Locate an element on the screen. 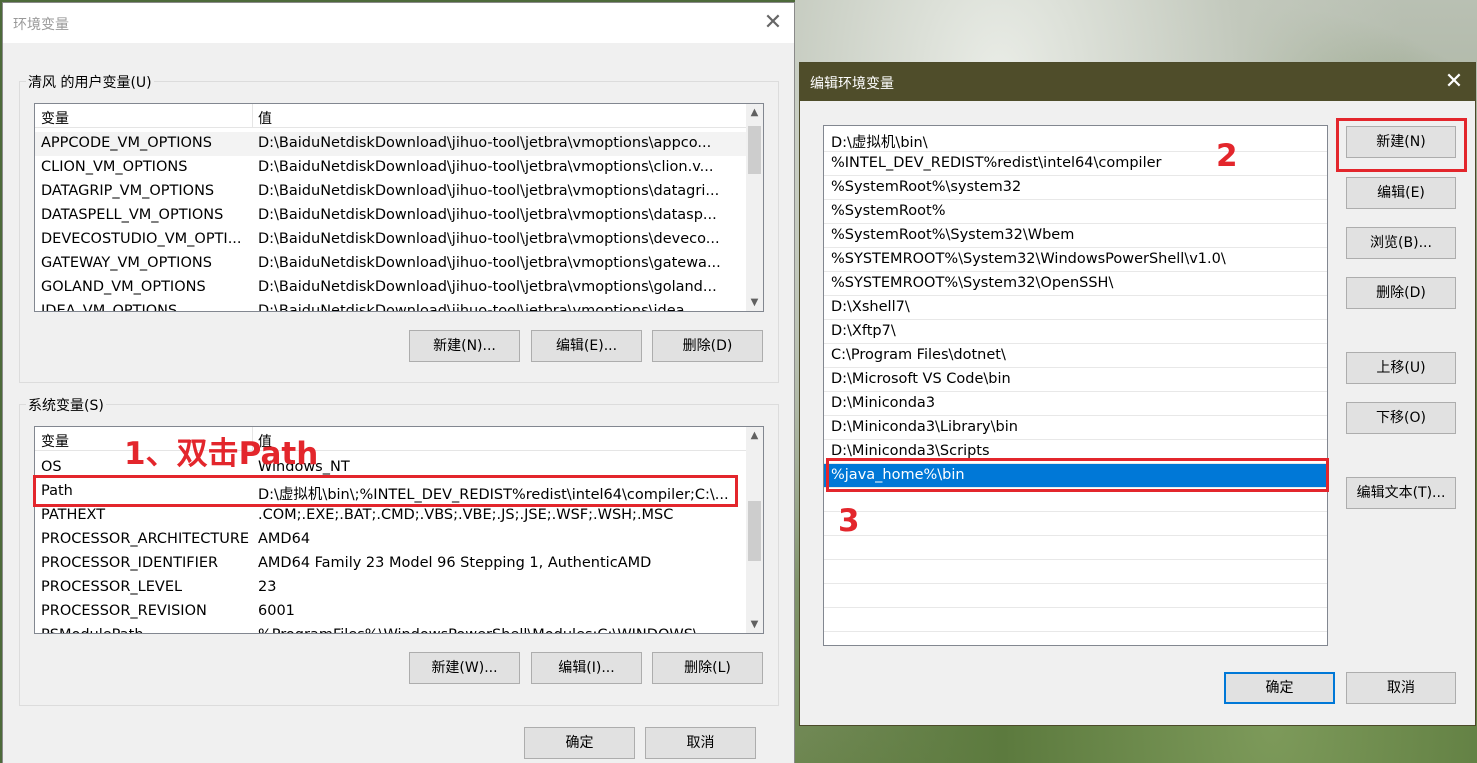 The width and height of the screenshot is (1477, 763). path-entry: D:\Xshell7\ is located at coordinates (1075, 308).